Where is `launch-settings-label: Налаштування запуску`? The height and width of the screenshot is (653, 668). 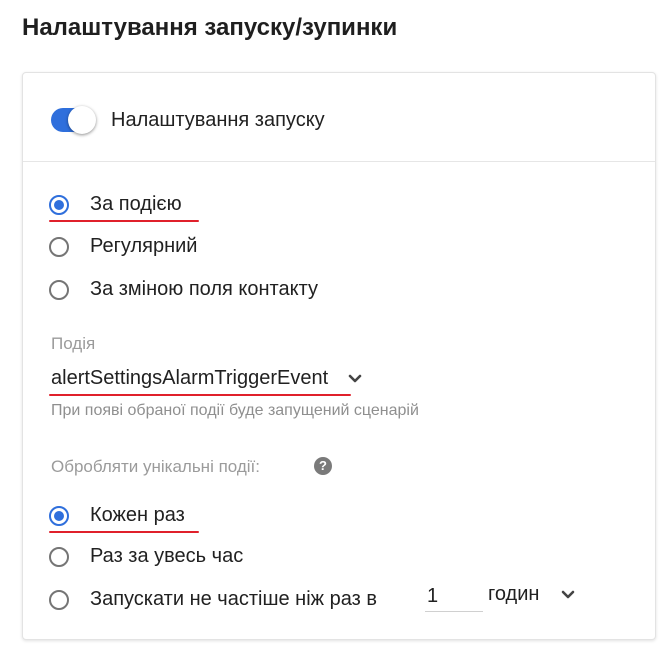 launch-settings-label: Налаштування запуску is located at coordinates (218, 120).